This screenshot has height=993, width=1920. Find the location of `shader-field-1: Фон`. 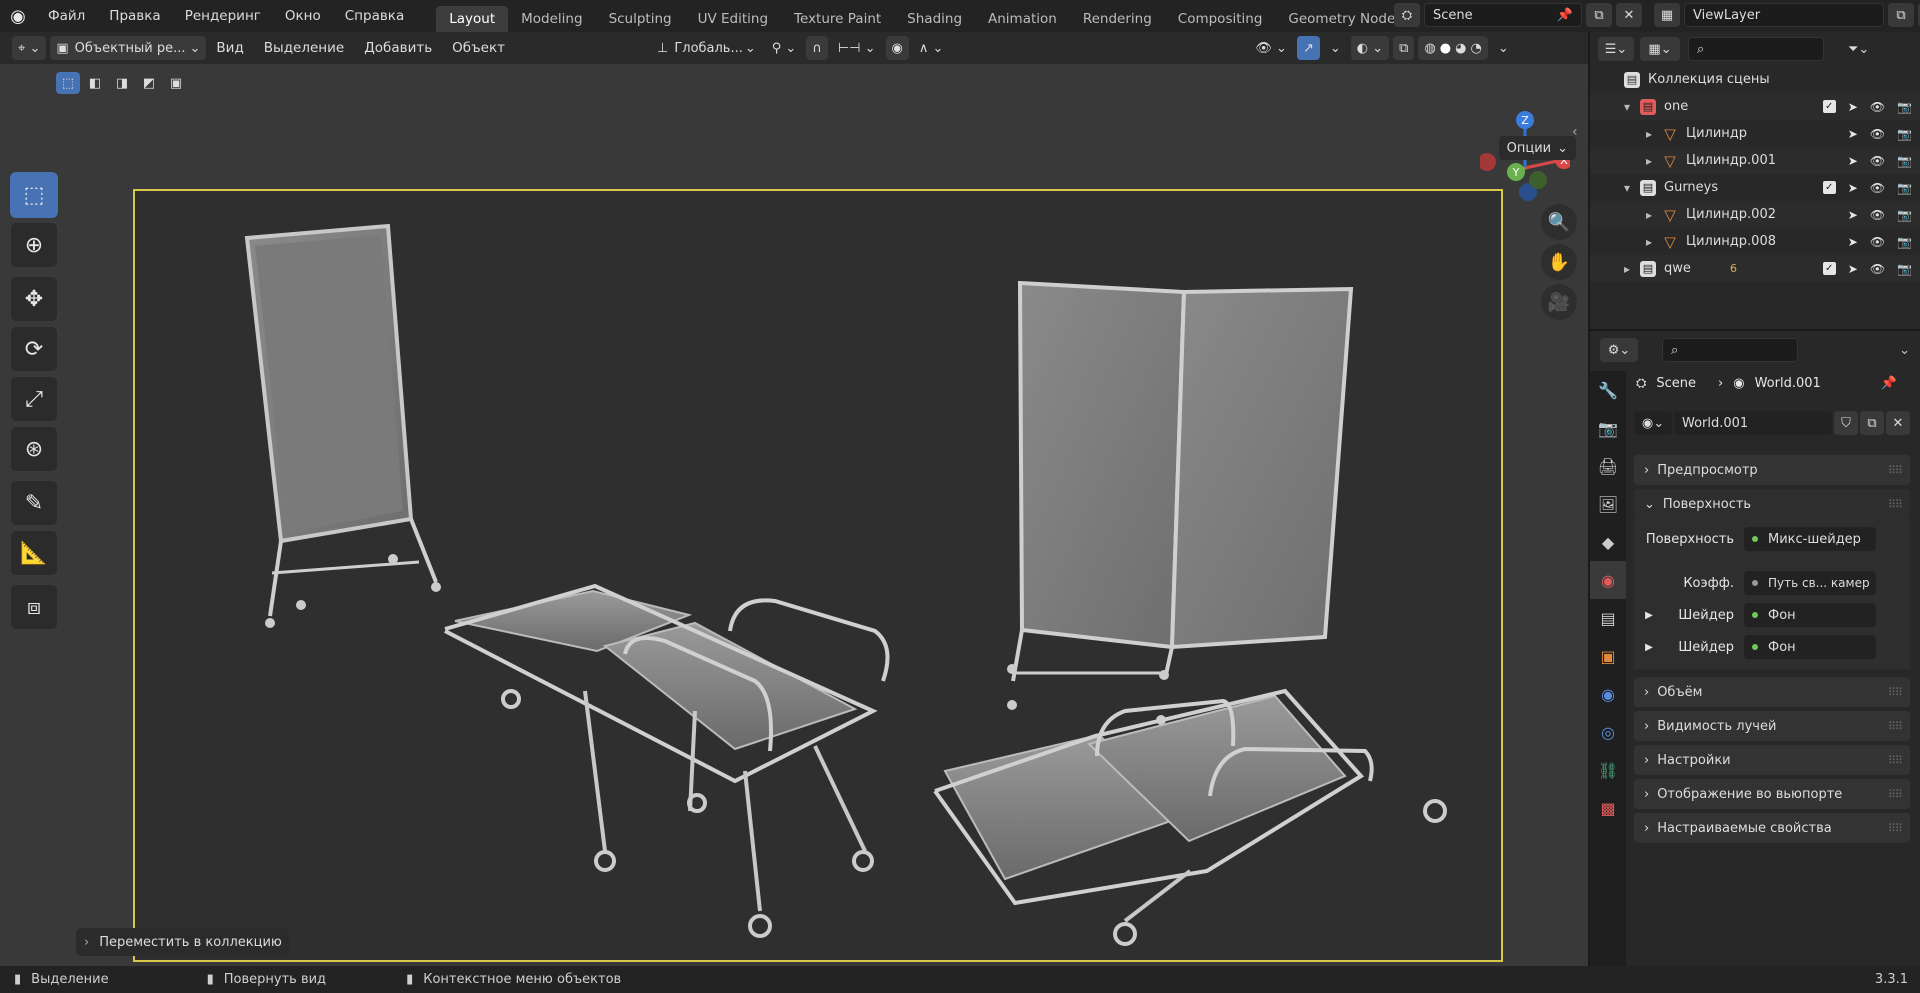

shader-field-1: Фон is located at coordinates (1810, 615).